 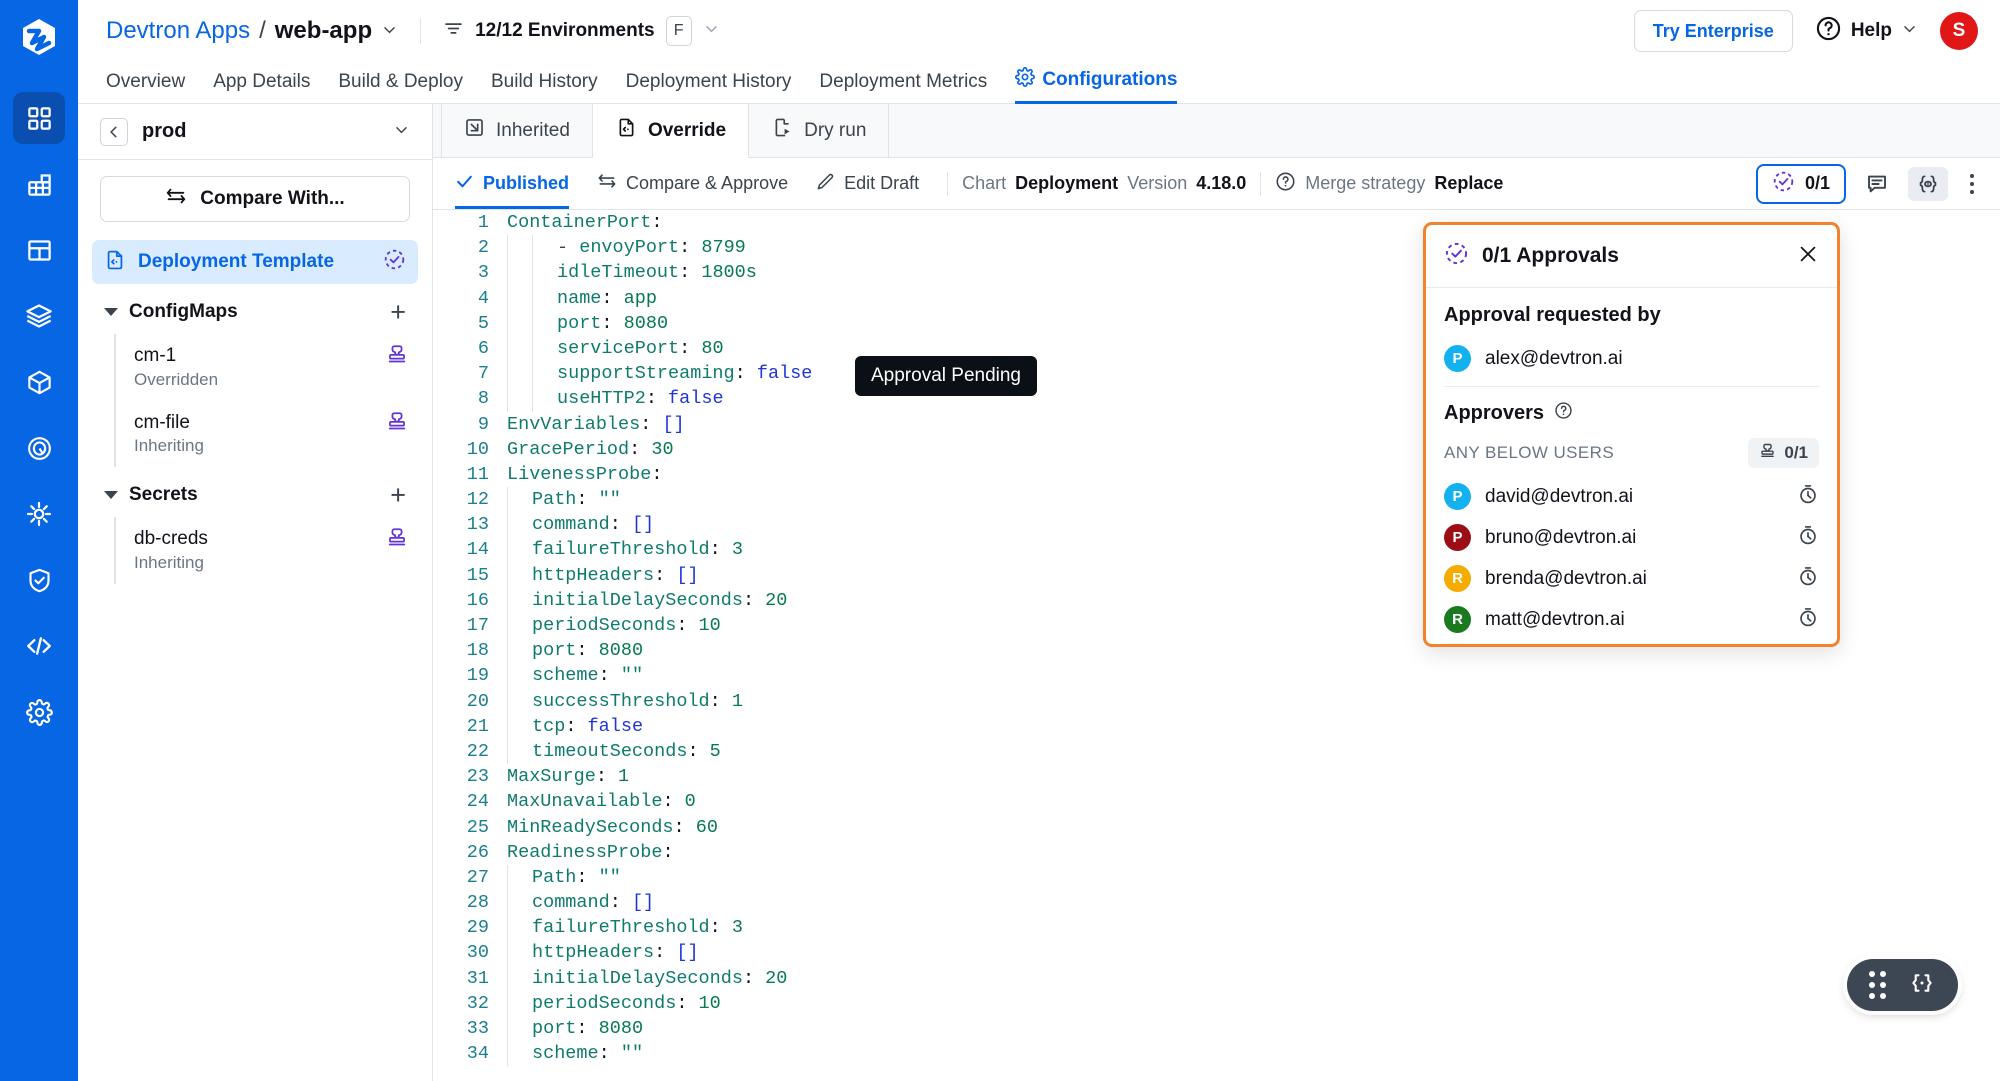 What do you see at coordinates (145, 87) in the screenshot?
I see `tab-overview: Overview` at bounding box center [145, 87].